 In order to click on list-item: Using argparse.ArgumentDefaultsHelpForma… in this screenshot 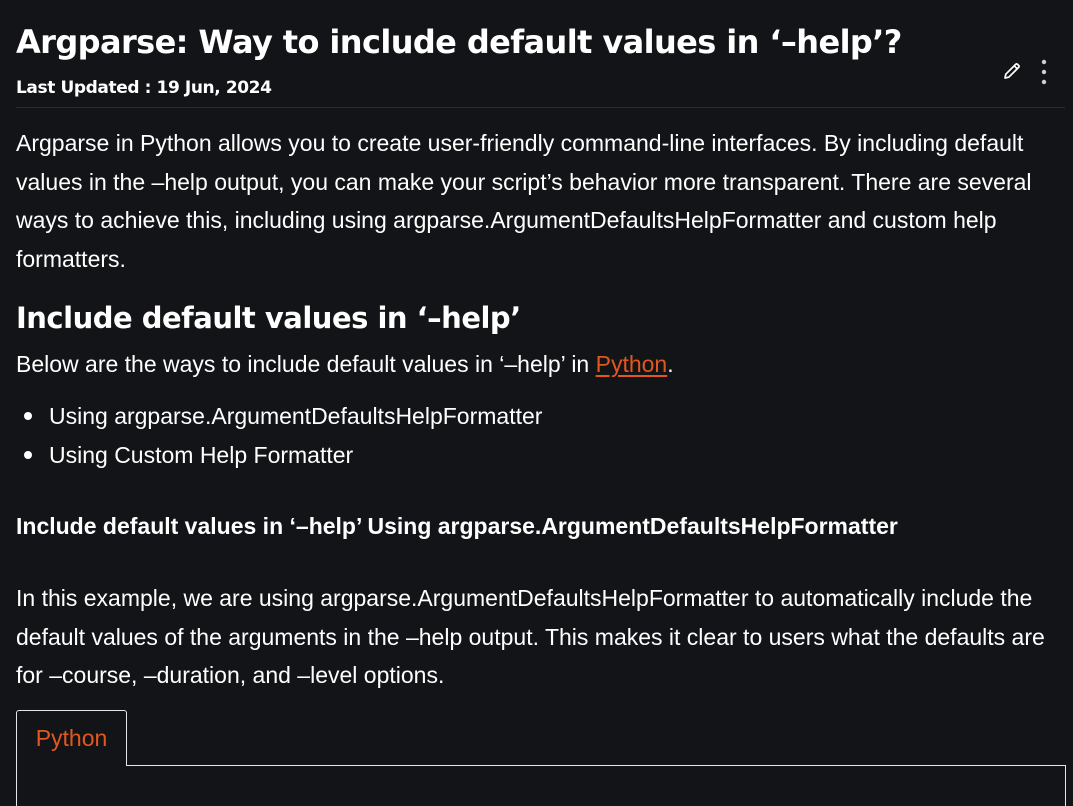, I will do `click(279, 416)`.